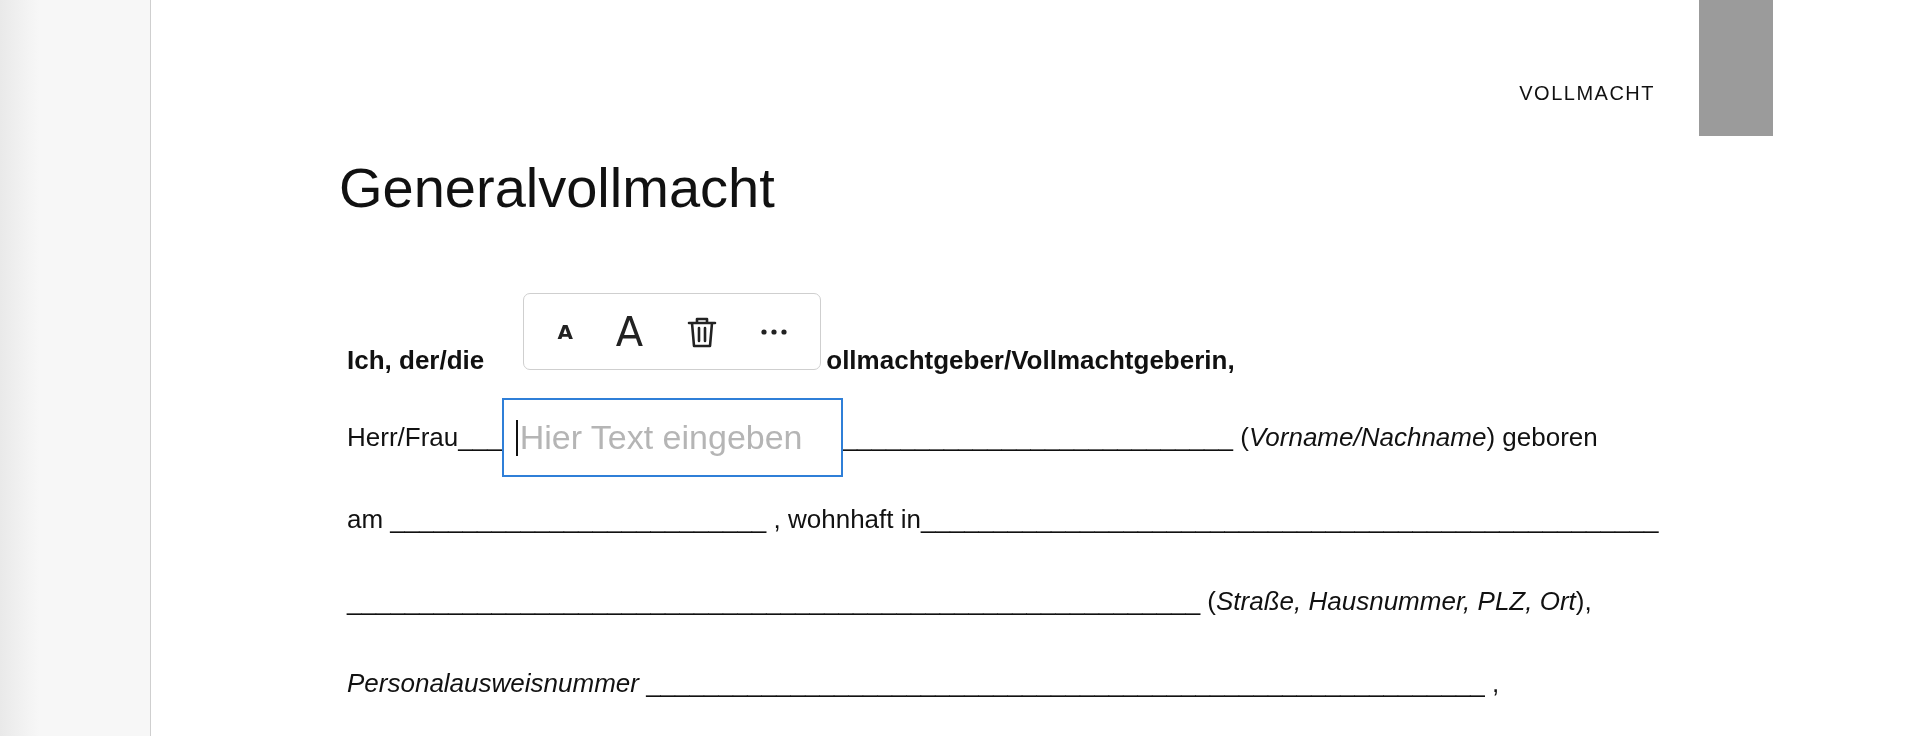 The height and width of the screenshot is (736, 1924). I want to click on intro-text: Ich, der/die, so click(416, 360).